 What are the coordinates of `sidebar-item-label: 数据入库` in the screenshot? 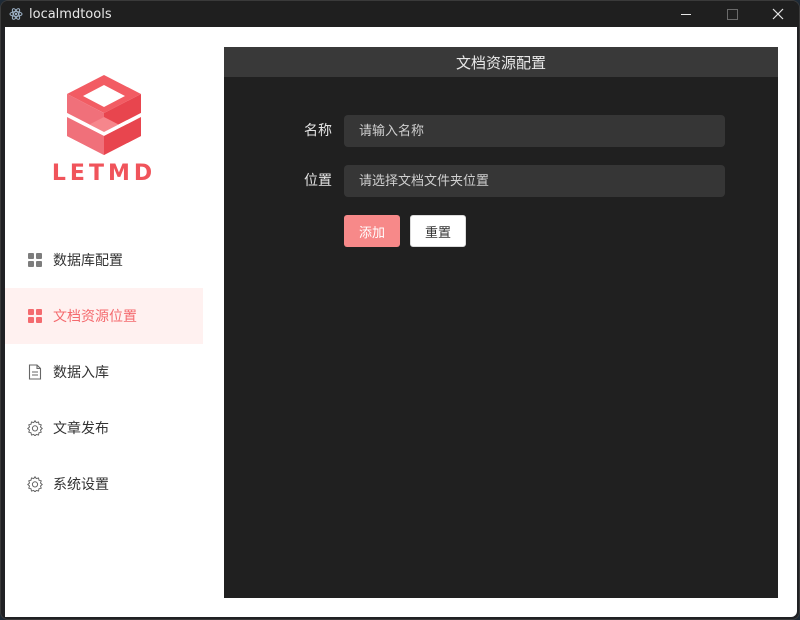 It's located at (81, 373).